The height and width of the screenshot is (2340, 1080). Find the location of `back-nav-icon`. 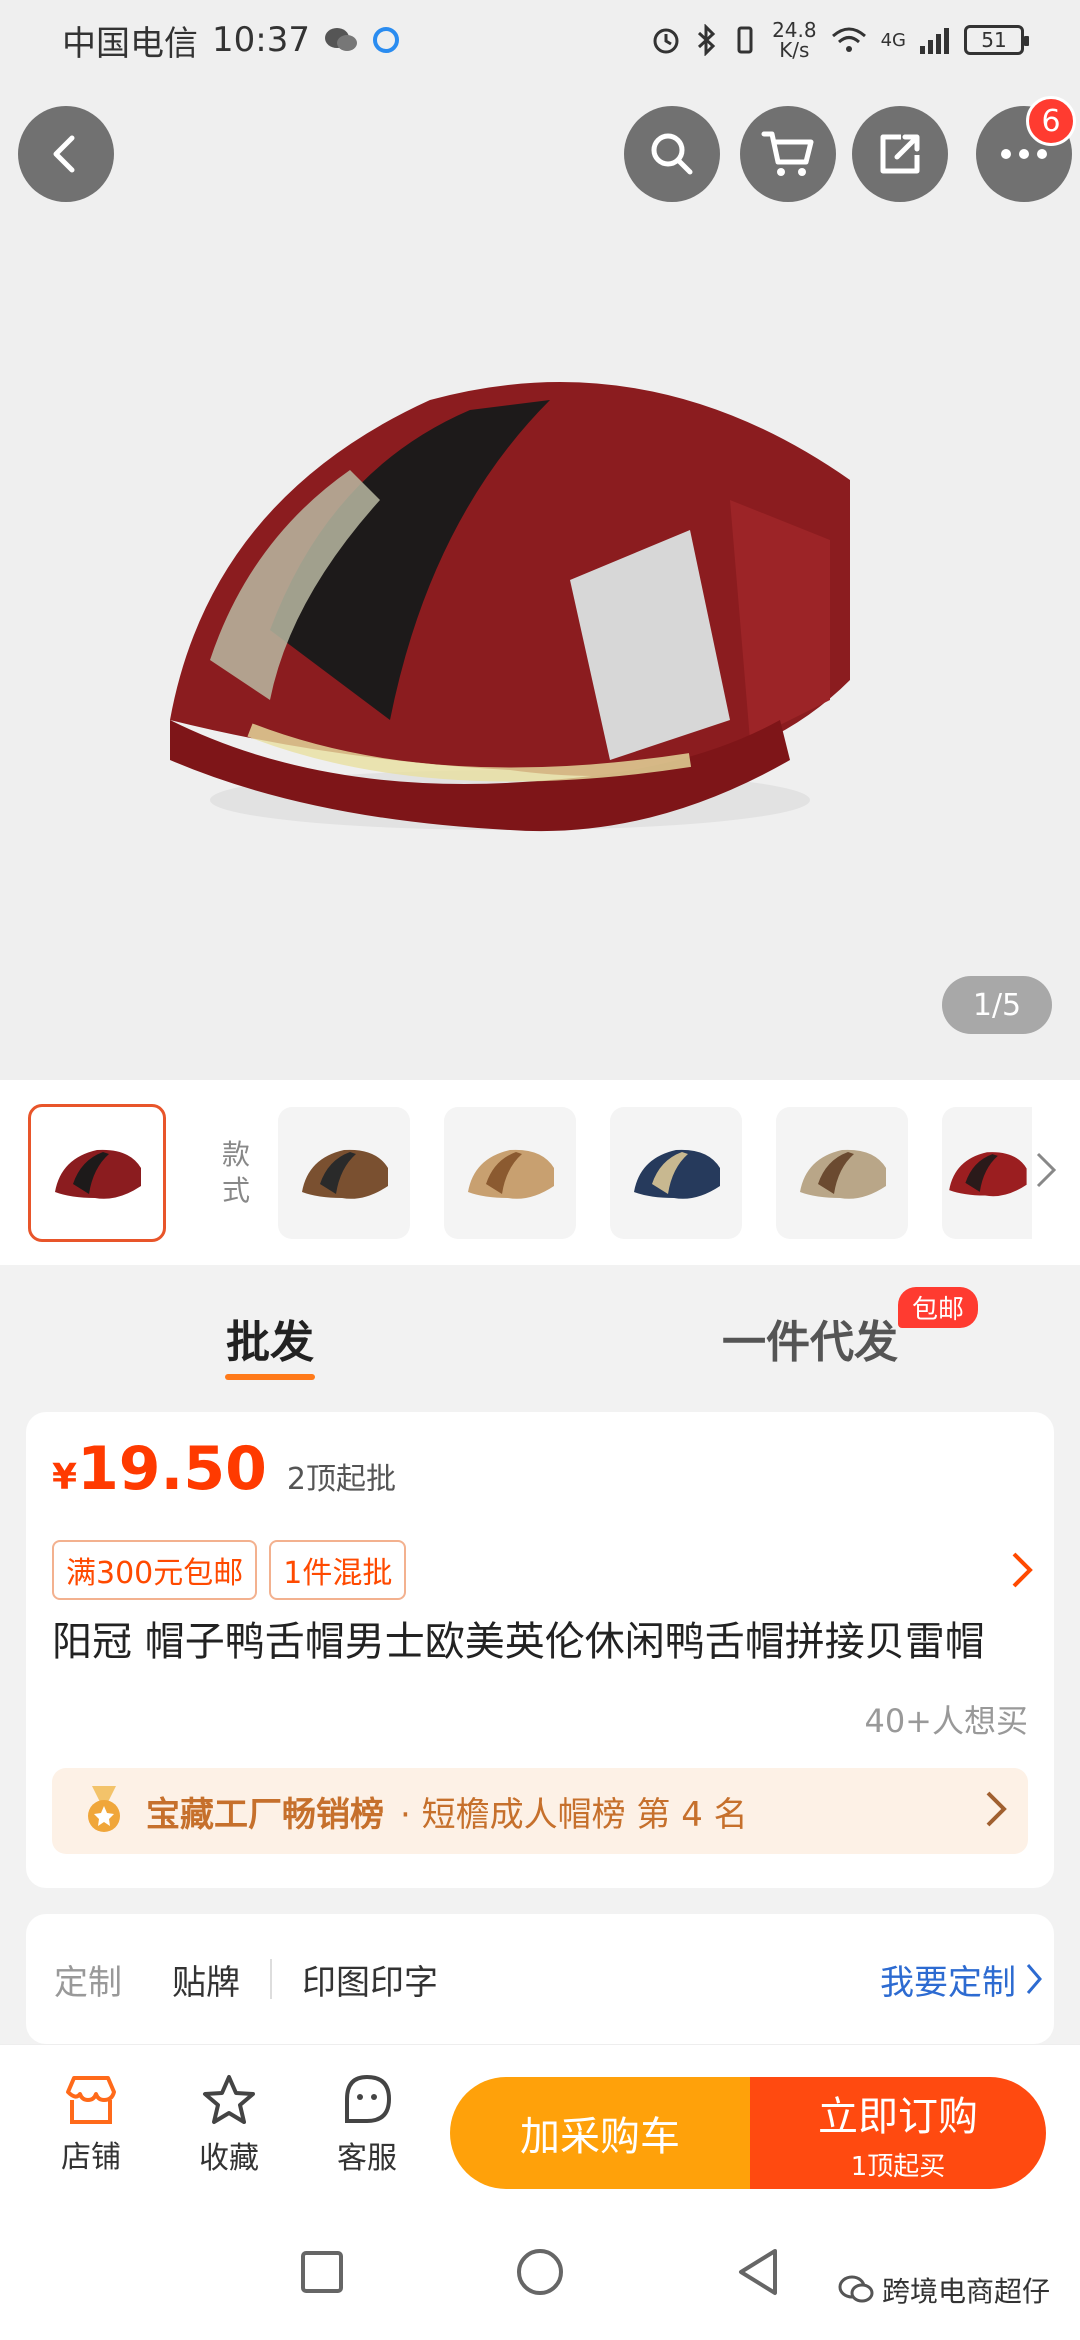

back-nav-icon is located at coordinates (758, 2272).